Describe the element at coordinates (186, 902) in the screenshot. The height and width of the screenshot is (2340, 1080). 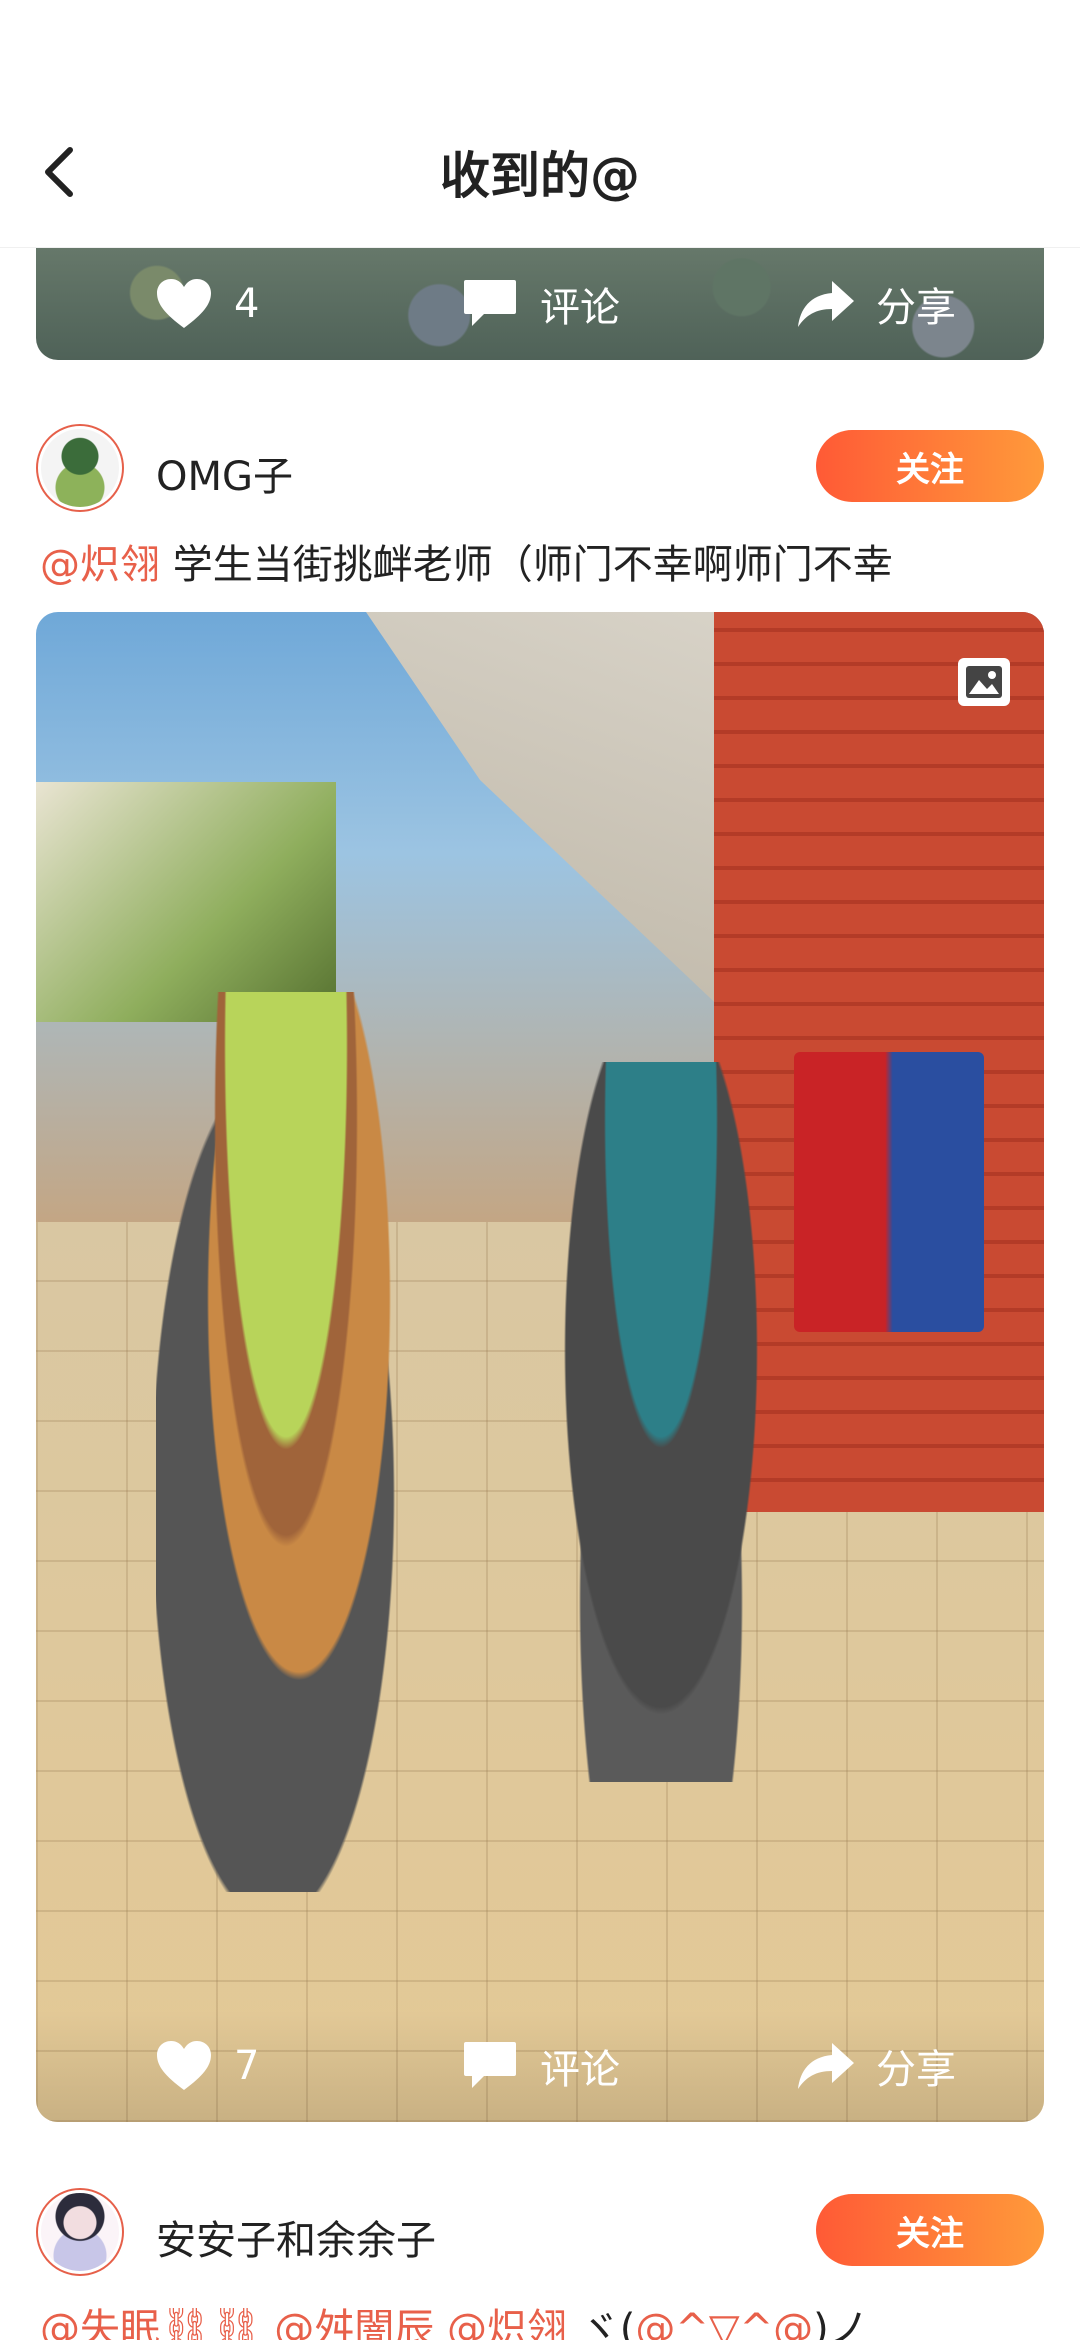
I see `scene-banner` at that location.